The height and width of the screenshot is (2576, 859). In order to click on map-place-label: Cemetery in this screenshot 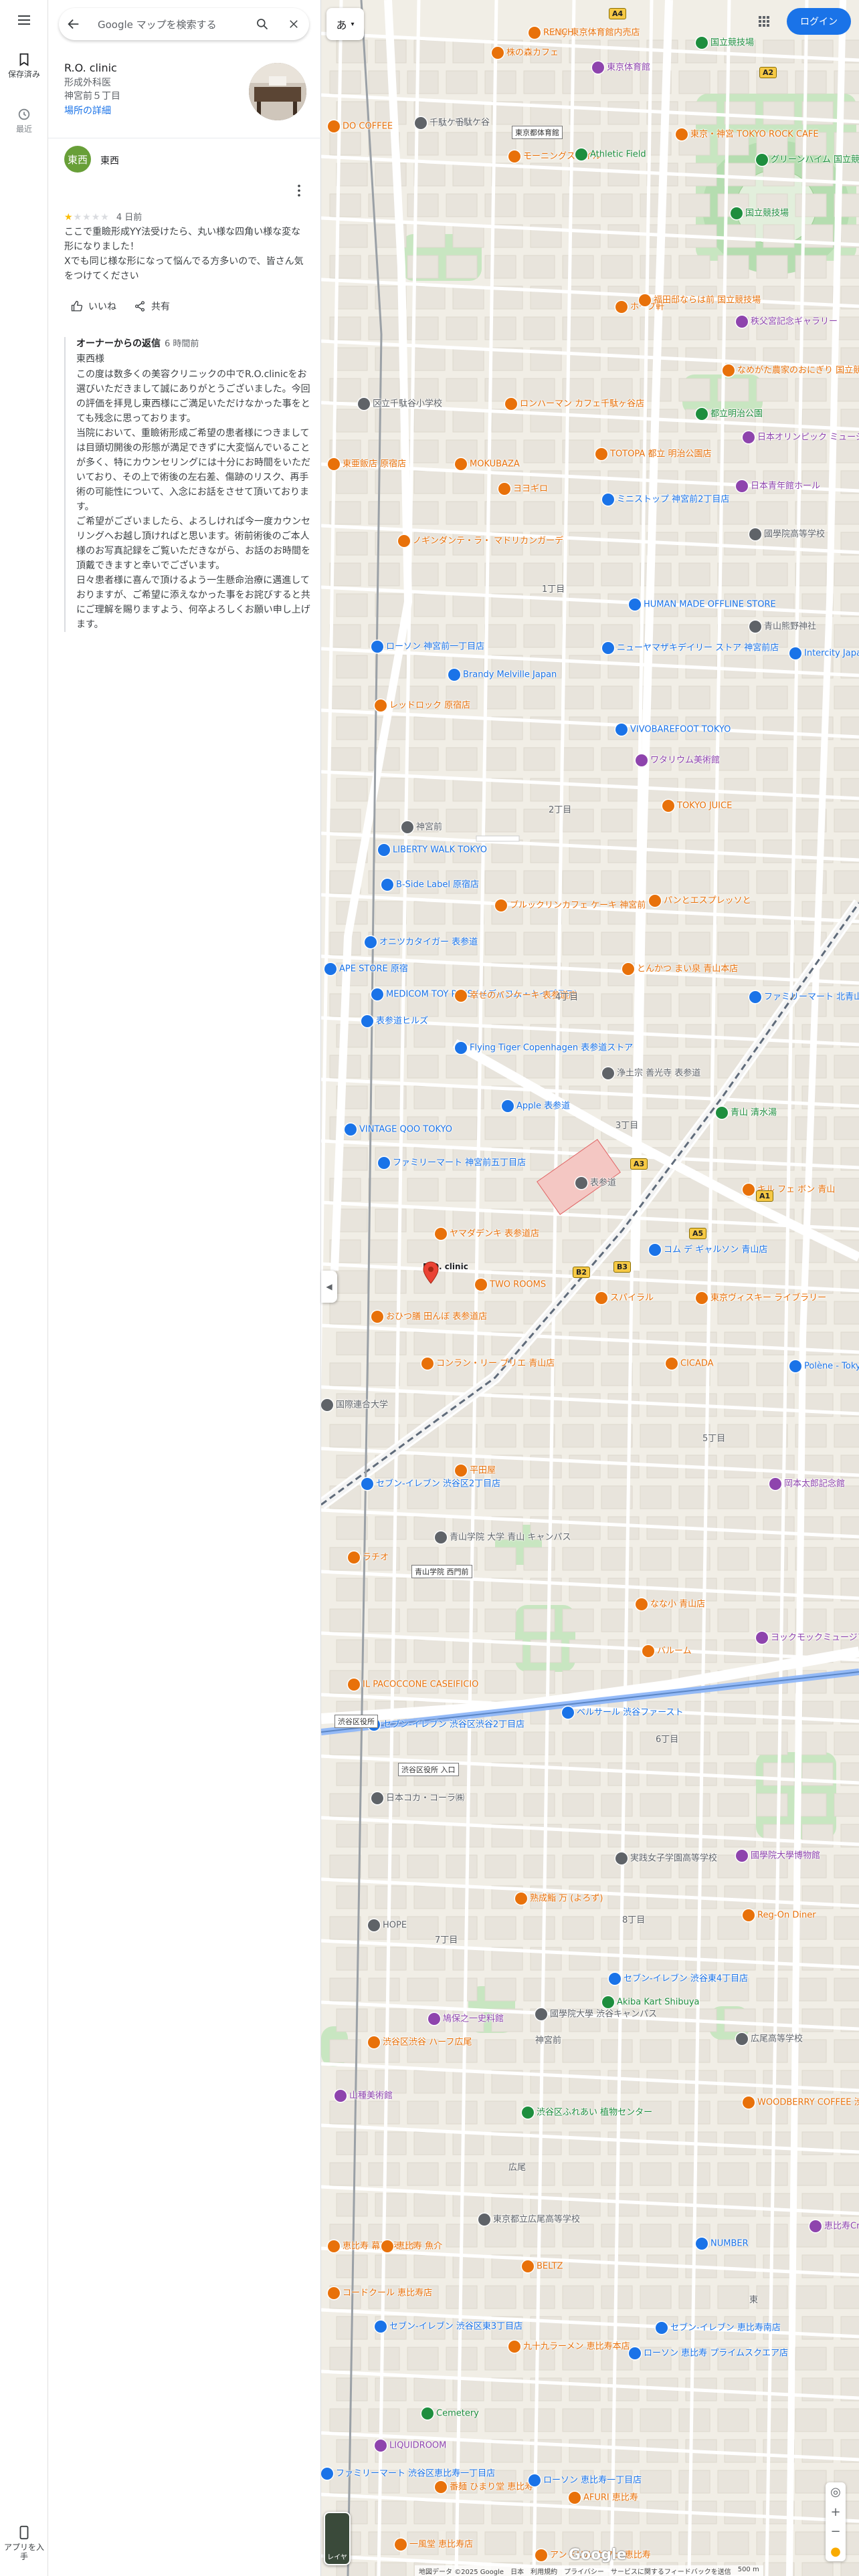, I will do `click(450, 2413)`.